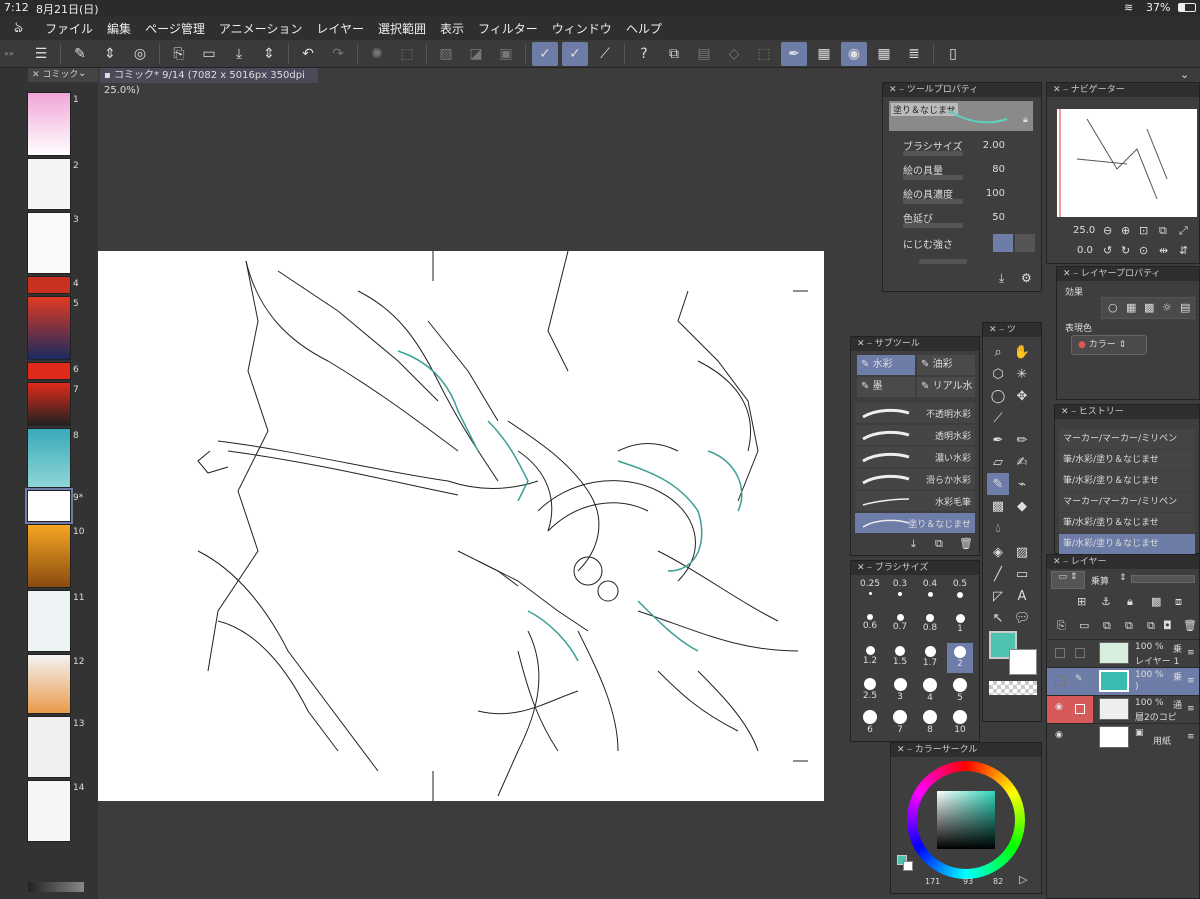 The width and height of the screenshot is (1200, 899). Describe the element at coordinates (886, 387) in the screenshot. I see `subtool-tab-ink: ✎ 墨` at that location.